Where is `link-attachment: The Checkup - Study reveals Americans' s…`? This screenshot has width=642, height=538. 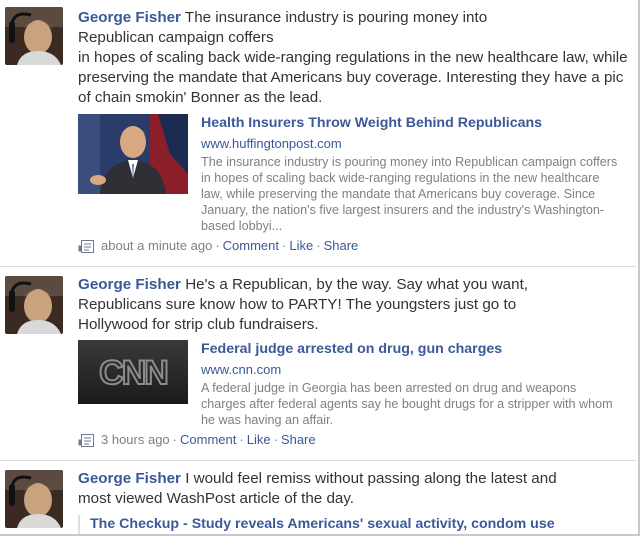
link-attachment: The Checkup - Study reveals Americans' s… is located at coordinates (354, 524).